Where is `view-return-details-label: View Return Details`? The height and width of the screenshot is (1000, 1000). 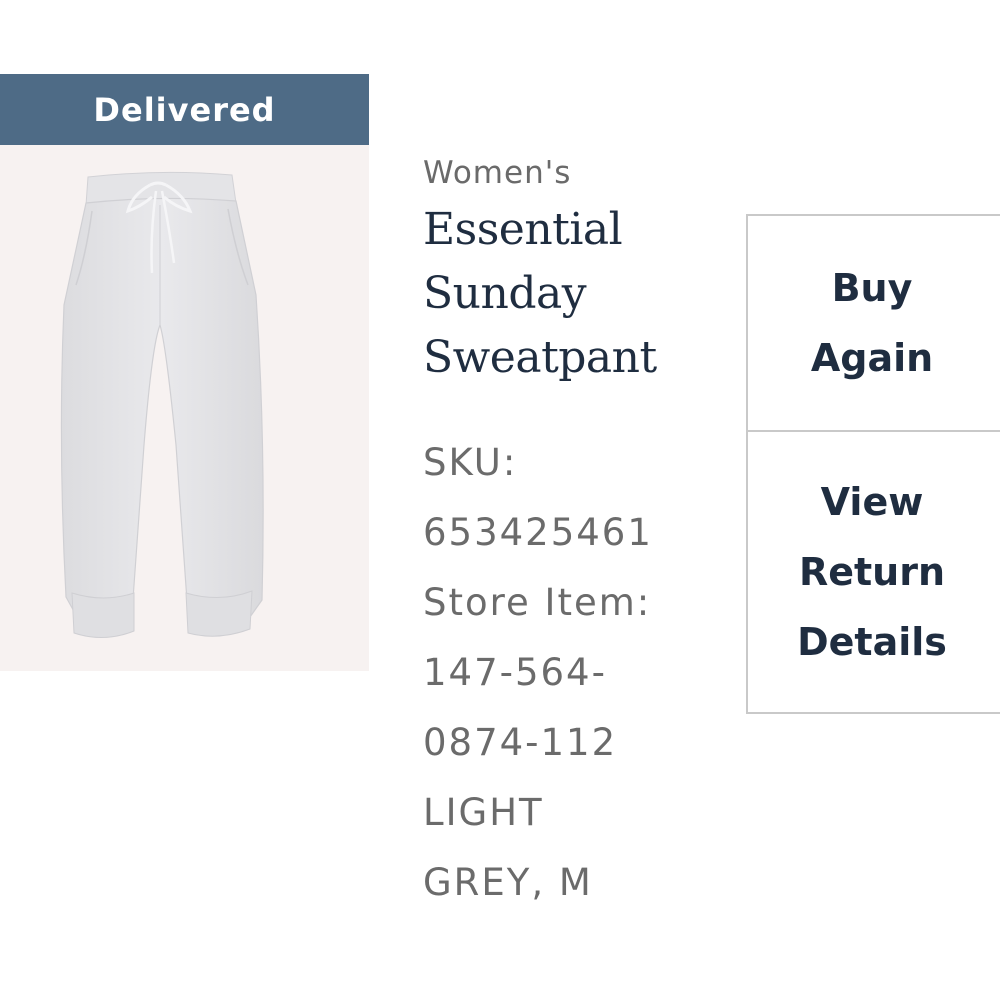
view-return-details-label: View Return Details is located at coordinates (872, 572).